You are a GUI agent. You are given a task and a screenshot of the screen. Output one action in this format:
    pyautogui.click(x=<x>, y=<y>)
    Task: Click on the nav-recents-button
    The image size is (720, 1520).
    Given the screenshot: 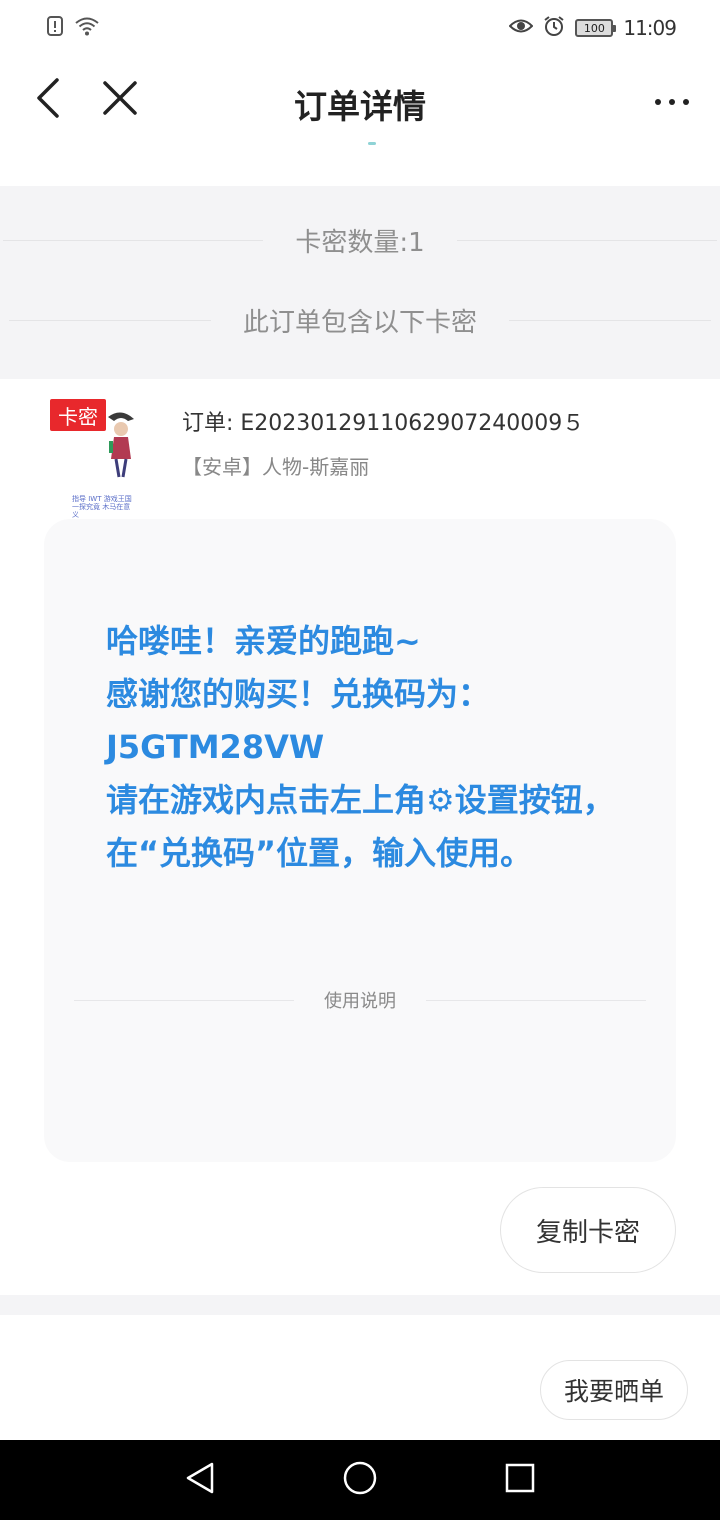 What is the action you would take?
    pyautogui.click(x=520, y=1480)
    